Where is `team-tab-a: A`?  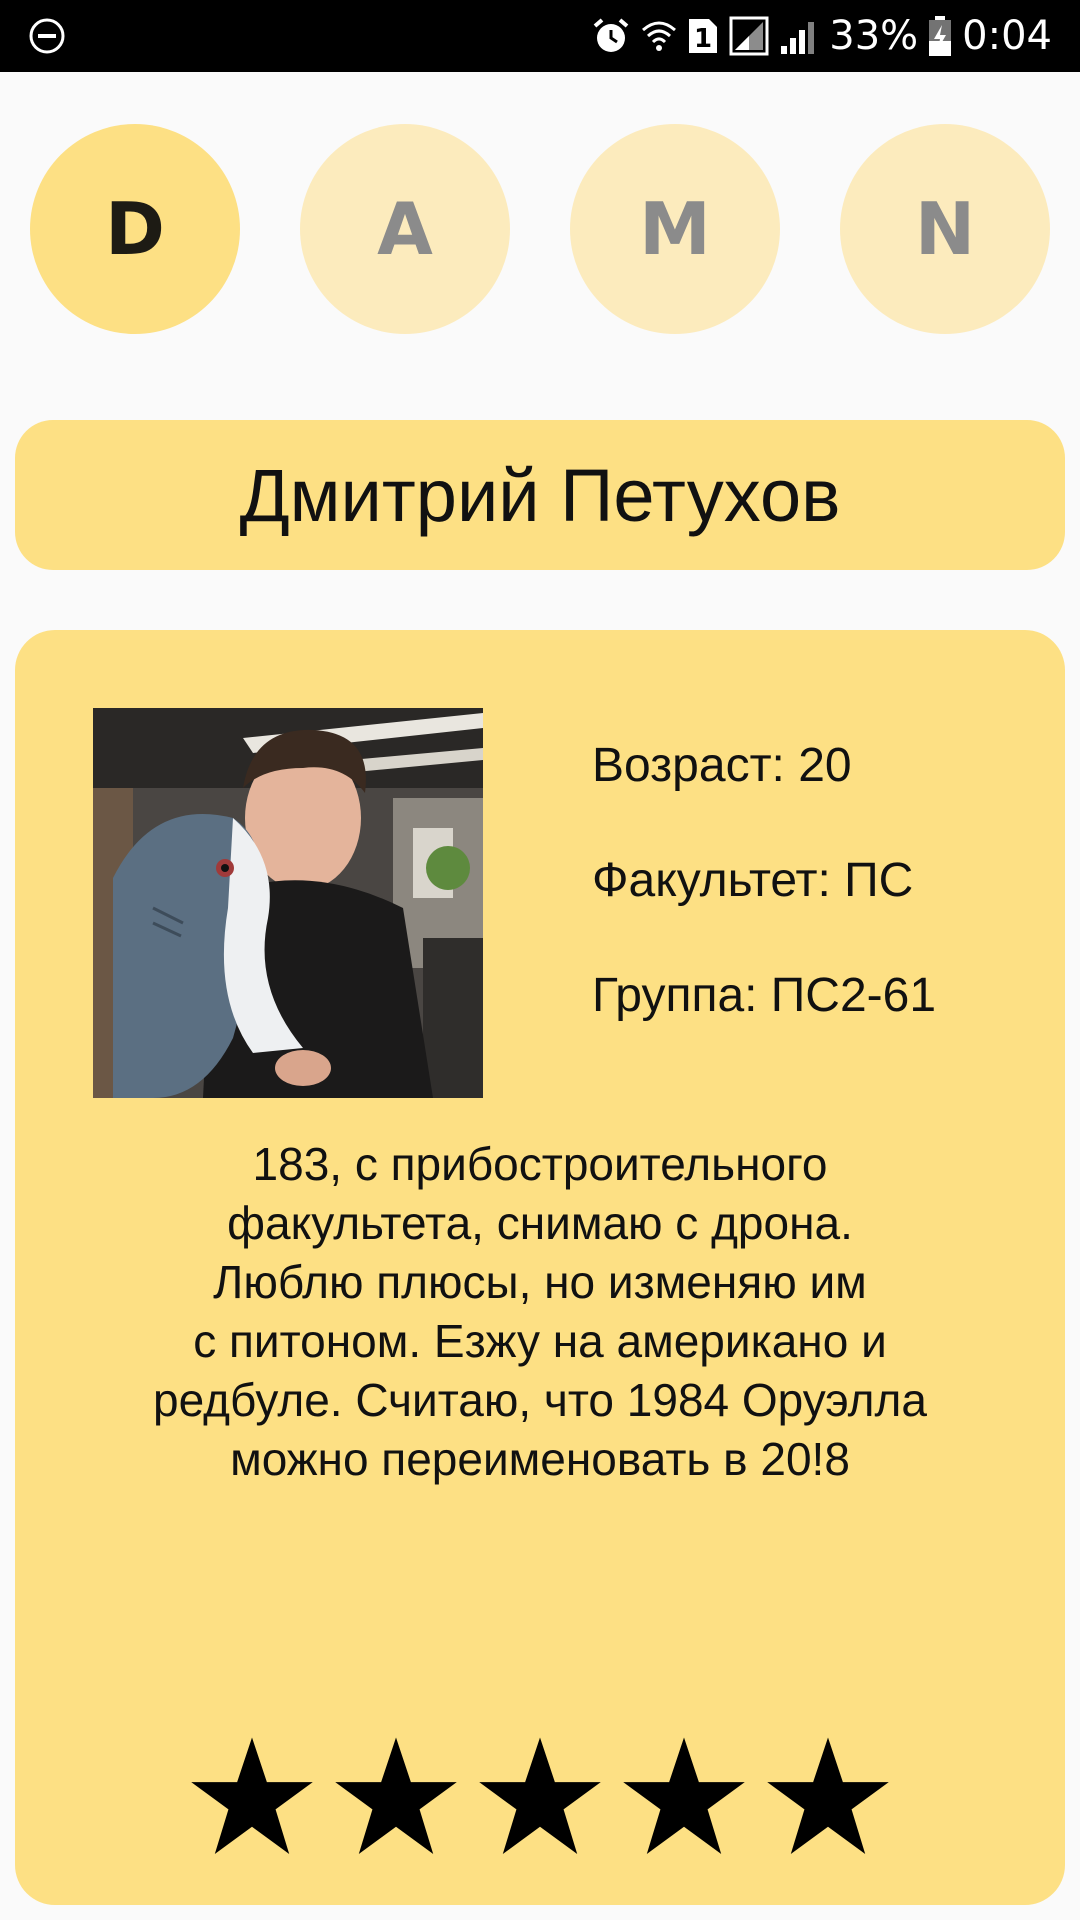
team-tab-a: A is located at coordinates (405, 229).